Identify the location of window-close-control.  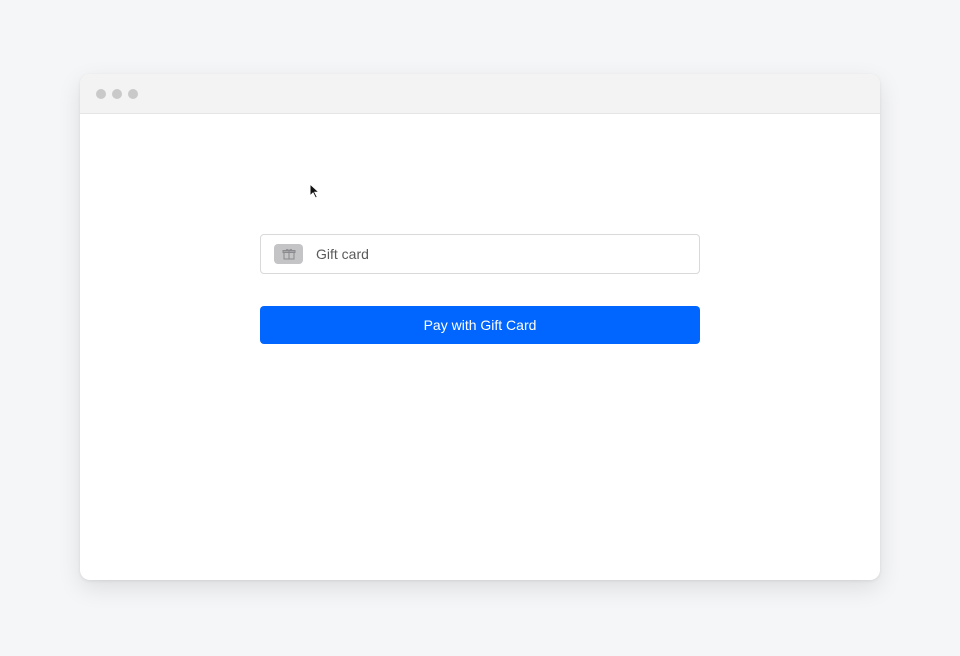
(101, 93).